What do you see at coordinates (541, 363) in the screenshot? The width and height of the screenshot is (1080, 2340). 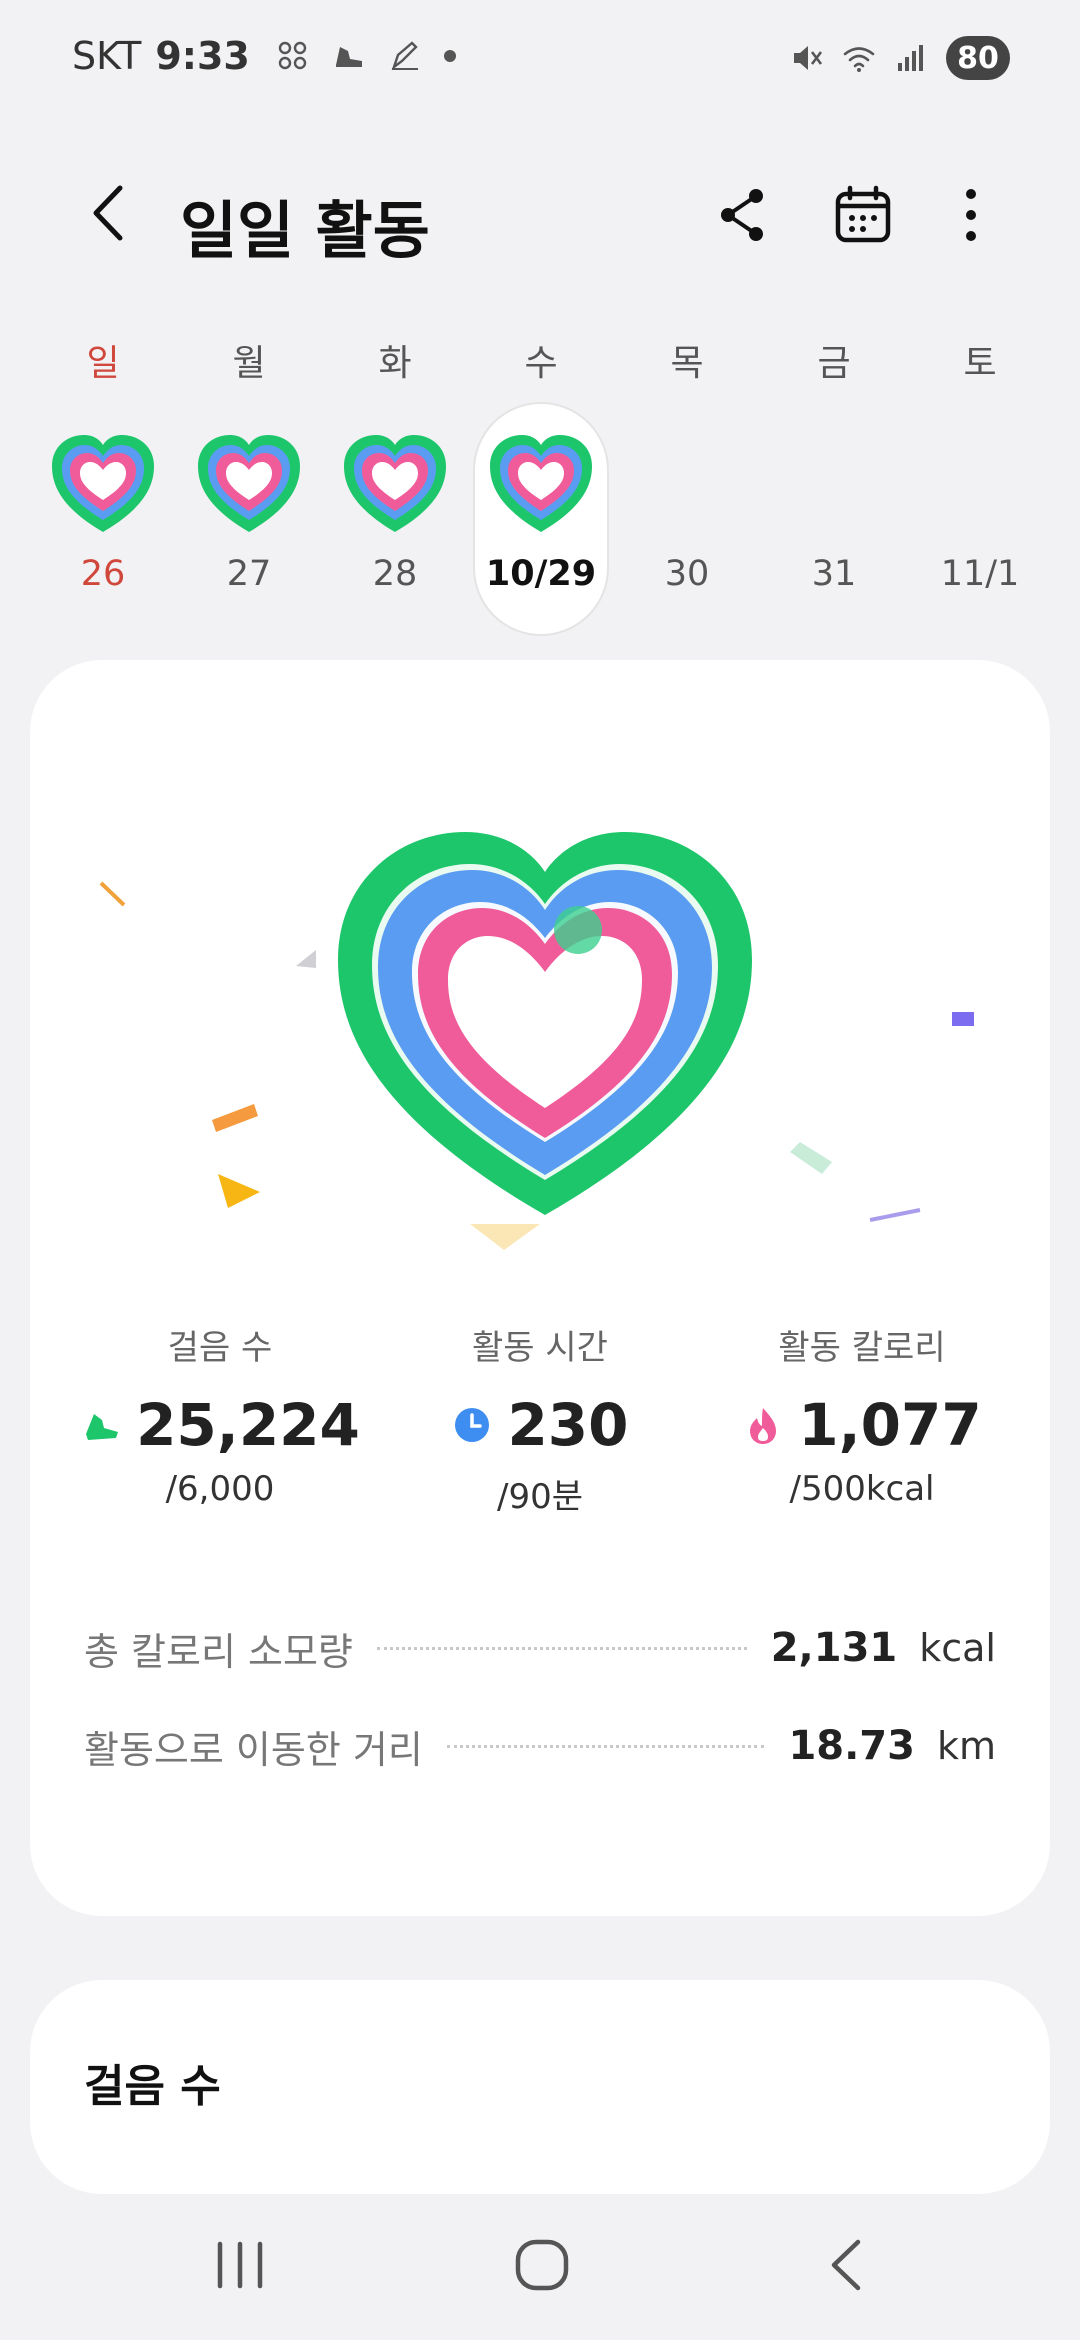 I see `day-name: 수` at bounding box center [541, 363].